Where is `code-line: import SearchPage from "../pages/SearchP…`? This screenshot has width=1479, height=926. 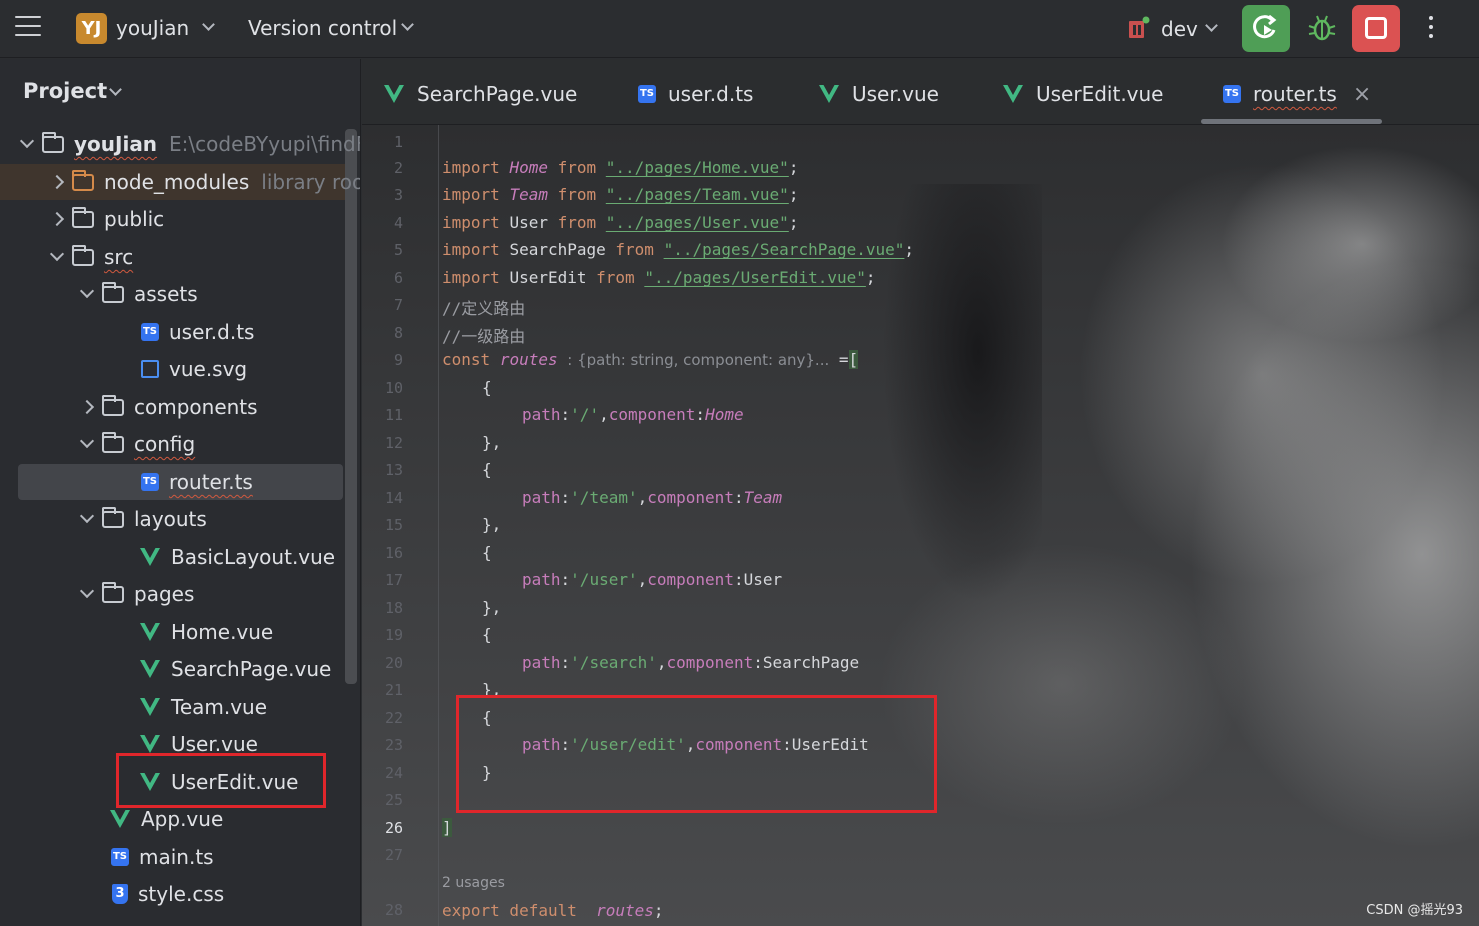 code-line: import SearchPage from "../pages/SearchP… is located at coordinates (678, 249).